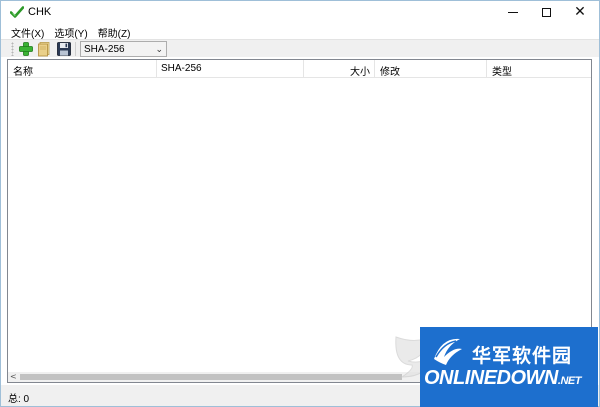 Image resolution: width=600 pixels, height=407 pixels. What do you see at coordinates (114, 31) in the screenshot?
I see `menu-help: 帮助(Z)` at bounding box center [114, 31].